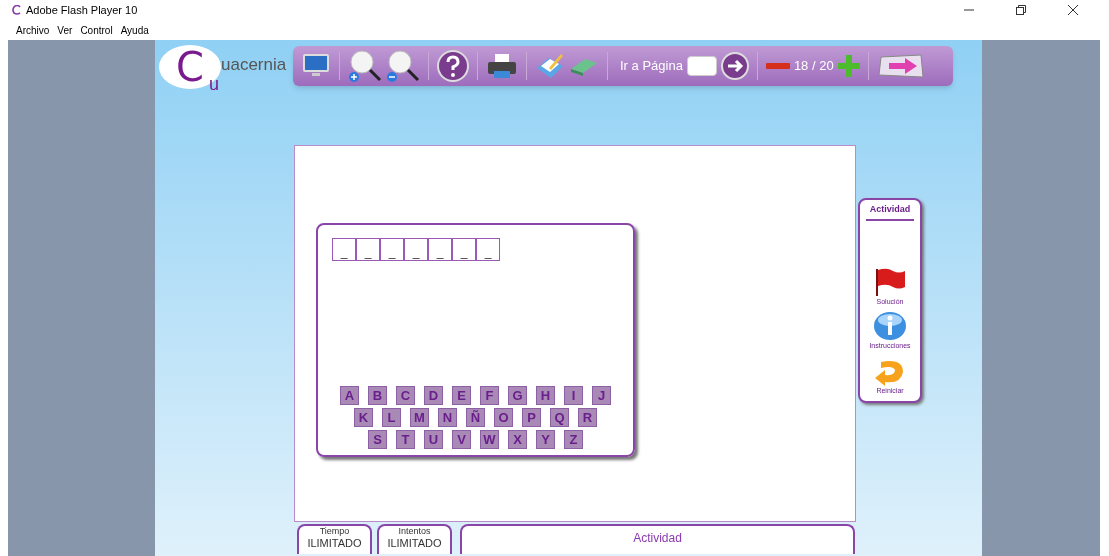 Image resolution: width=1109 pixels, height=556 pixels. What do you see at coordinates (890, 326) in the screenshot?
I see `info-icon` at bounding box center [890, 326].